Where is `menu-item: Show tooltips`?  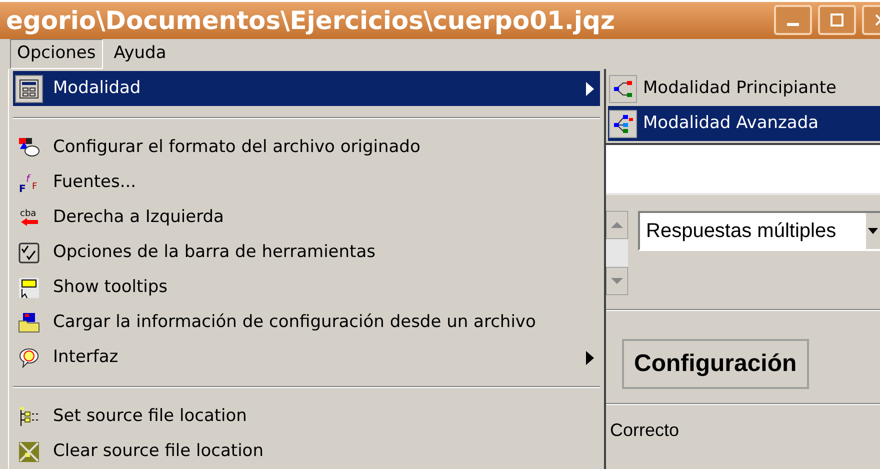
menu-item: Show tooltips is located at coordinates (306, 287).